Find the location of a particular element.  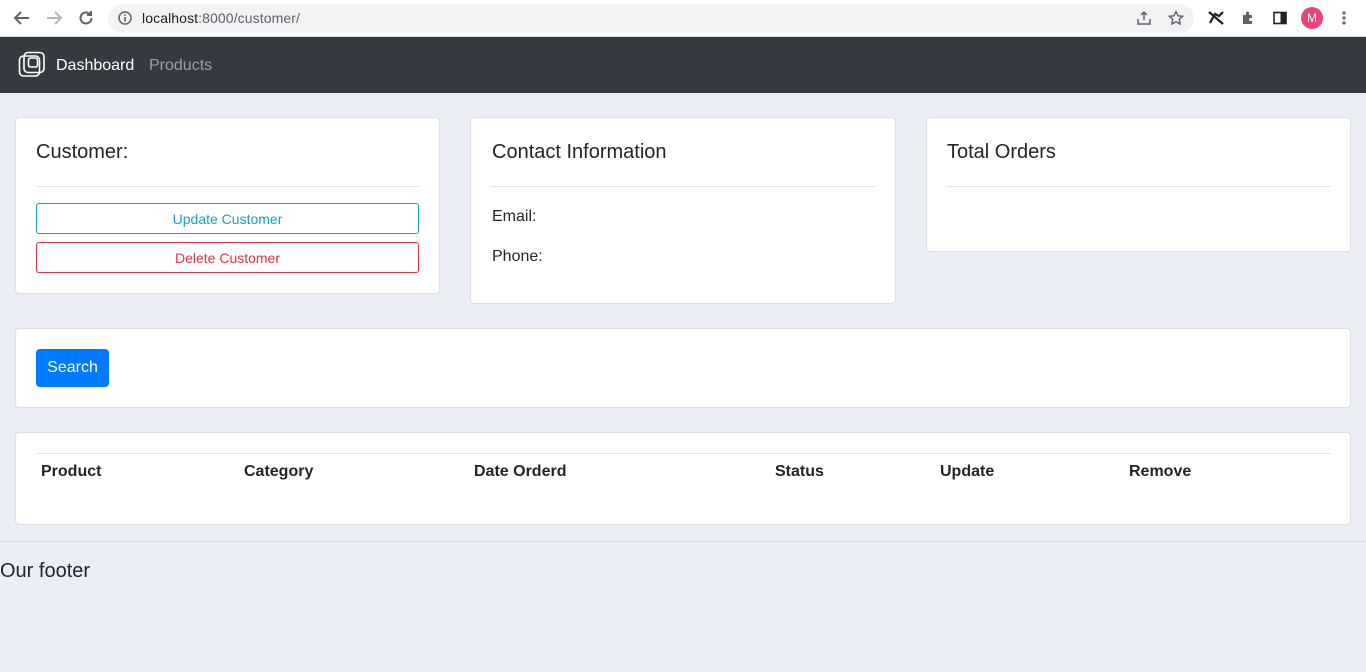

url-text: localhost:8000/customer/ is located at coordinates (221, 18).